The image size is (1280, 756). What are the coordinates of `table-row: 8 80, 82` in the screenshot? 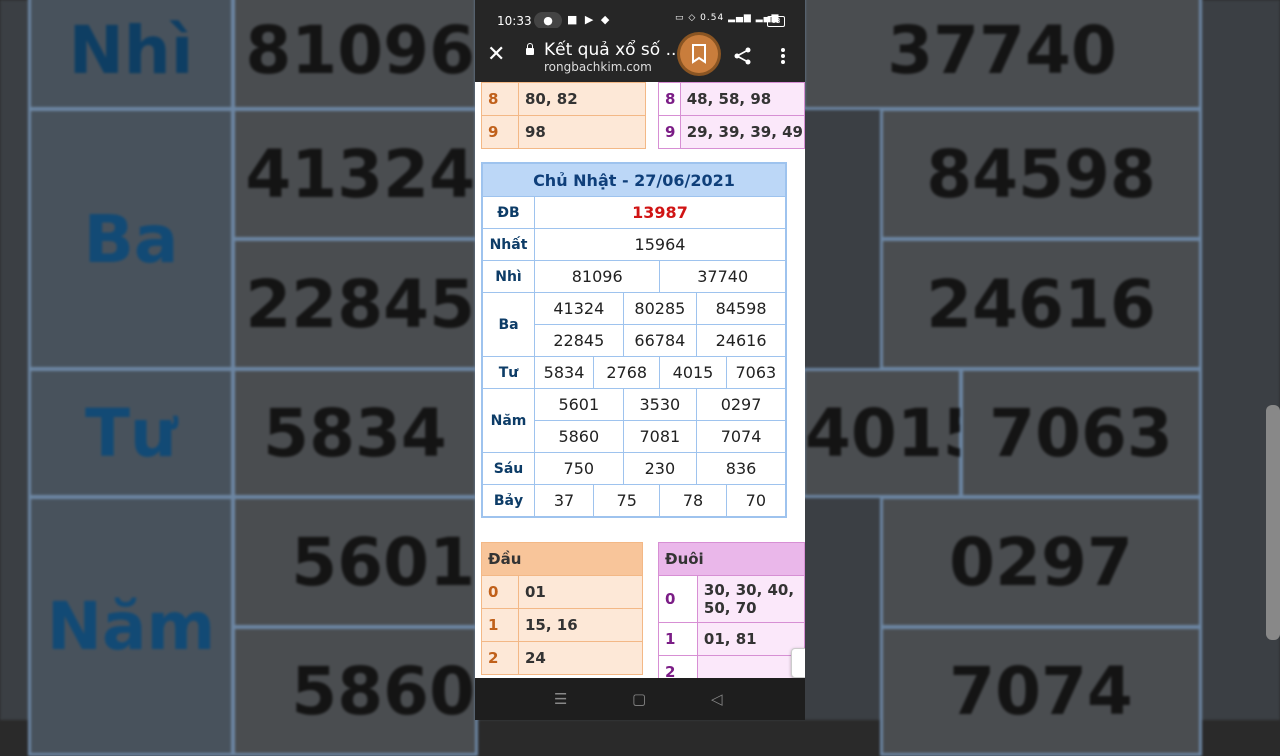 It's located at (563, 99).